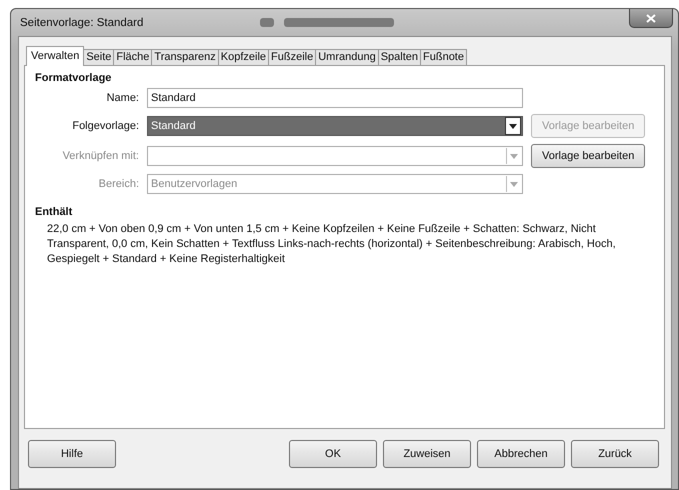 The height and width of the screenshot is (490, 679). Describe the element at coordinates (244, 57) in the screenshot. I see `tab: Kopfzeile` at that location.